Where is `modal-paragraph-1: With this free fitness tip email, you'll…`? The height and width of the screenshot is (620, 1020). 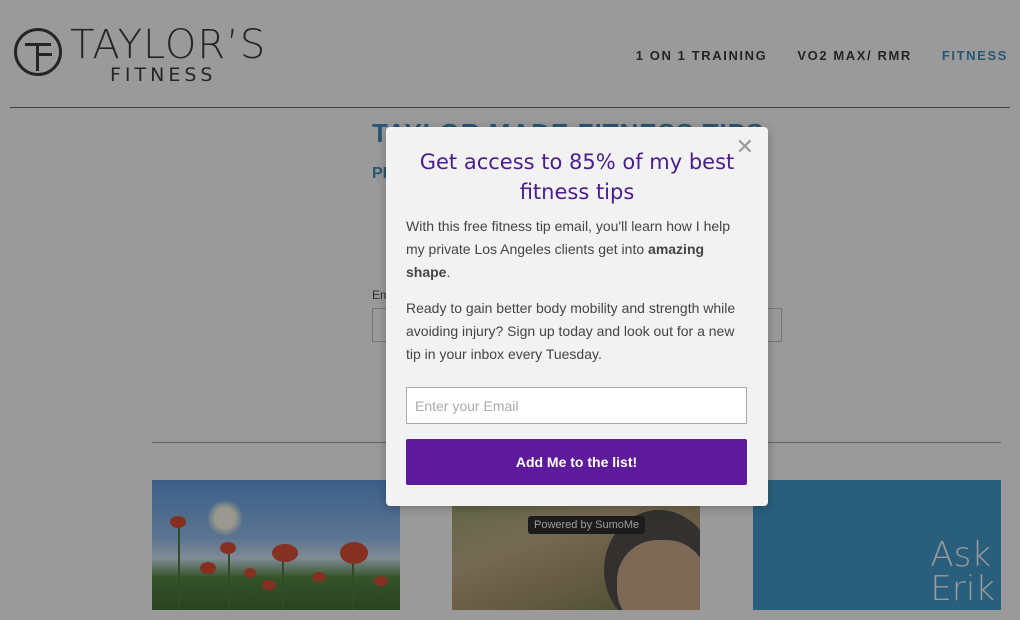 modal-paragraph-1: With this free fitness tip email, you'll… is located at coordinates (568, 249).